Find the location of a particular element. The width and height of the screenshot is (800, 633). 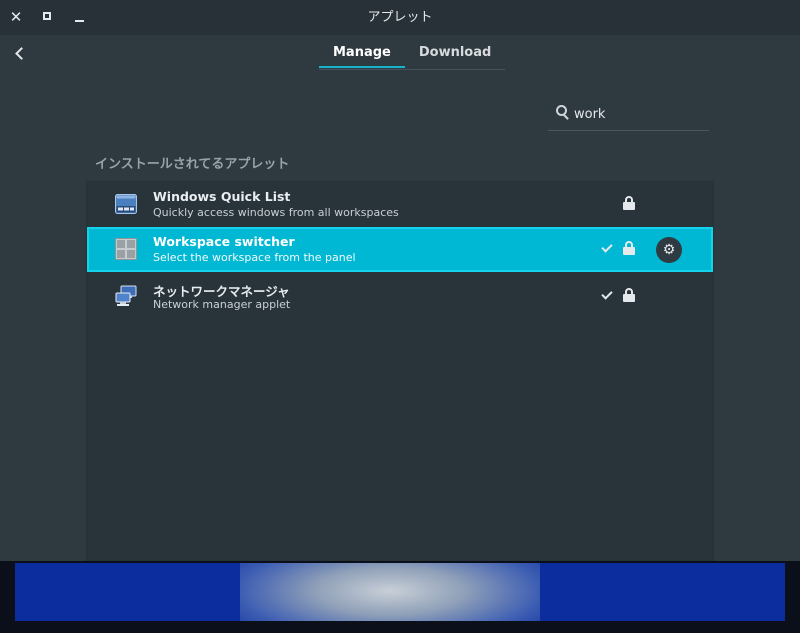

window-list-icon is located at coordinates (126, 204).